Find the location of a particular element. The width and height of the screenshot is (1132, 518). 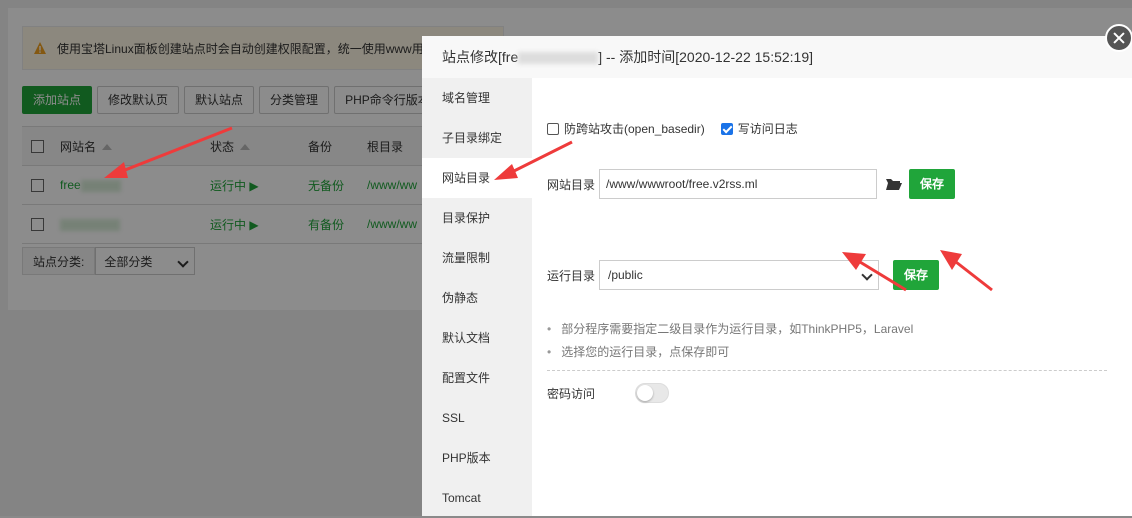

tip-item: 部分程序需要指定二级目录作为运行目录，如ThinkPHP5，Laravel is located at coordinates (730, 329).